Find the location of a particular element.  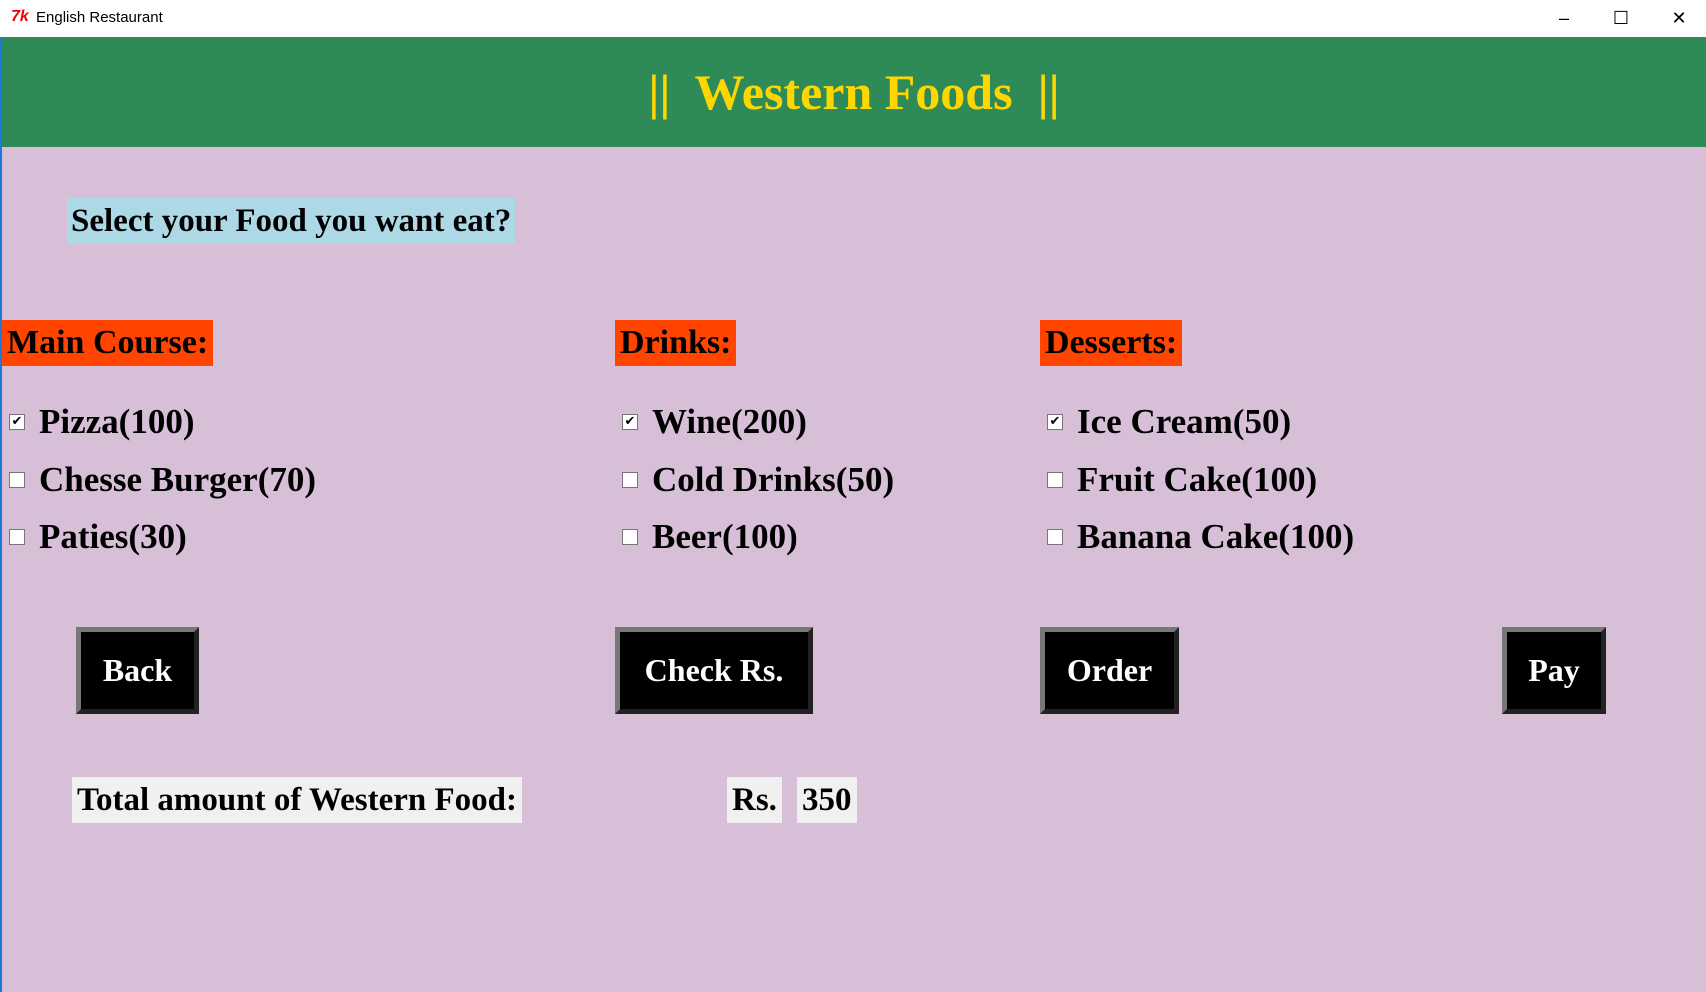

total-value: 350 is located at coordinates (827, 800).